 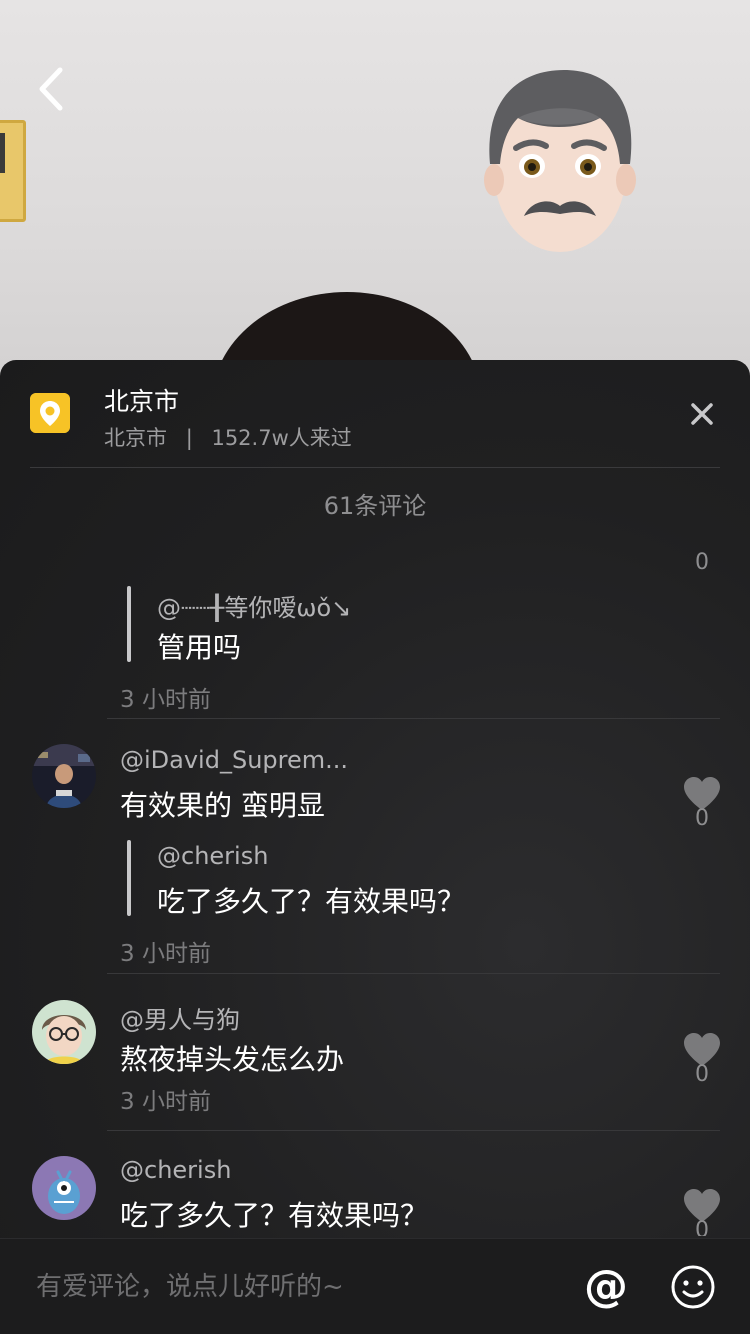 I want to click on comment-text: 熬夜掉头发怎么办, so click(x=232, y=1059).